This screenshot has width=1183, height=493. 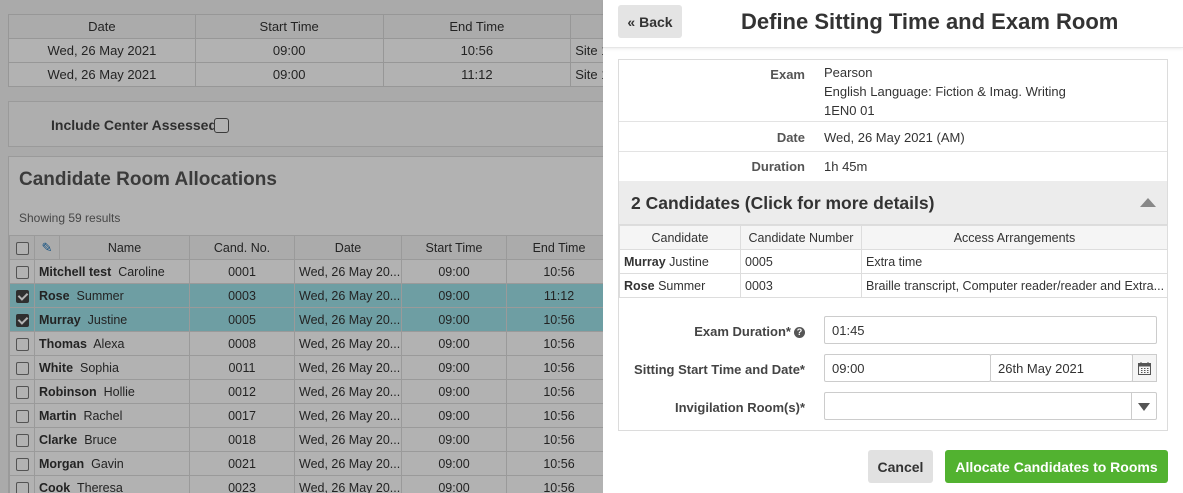 I want to click on date-row: Date Wed, 26 May 2021 (AM), so click(x=893, y=137).